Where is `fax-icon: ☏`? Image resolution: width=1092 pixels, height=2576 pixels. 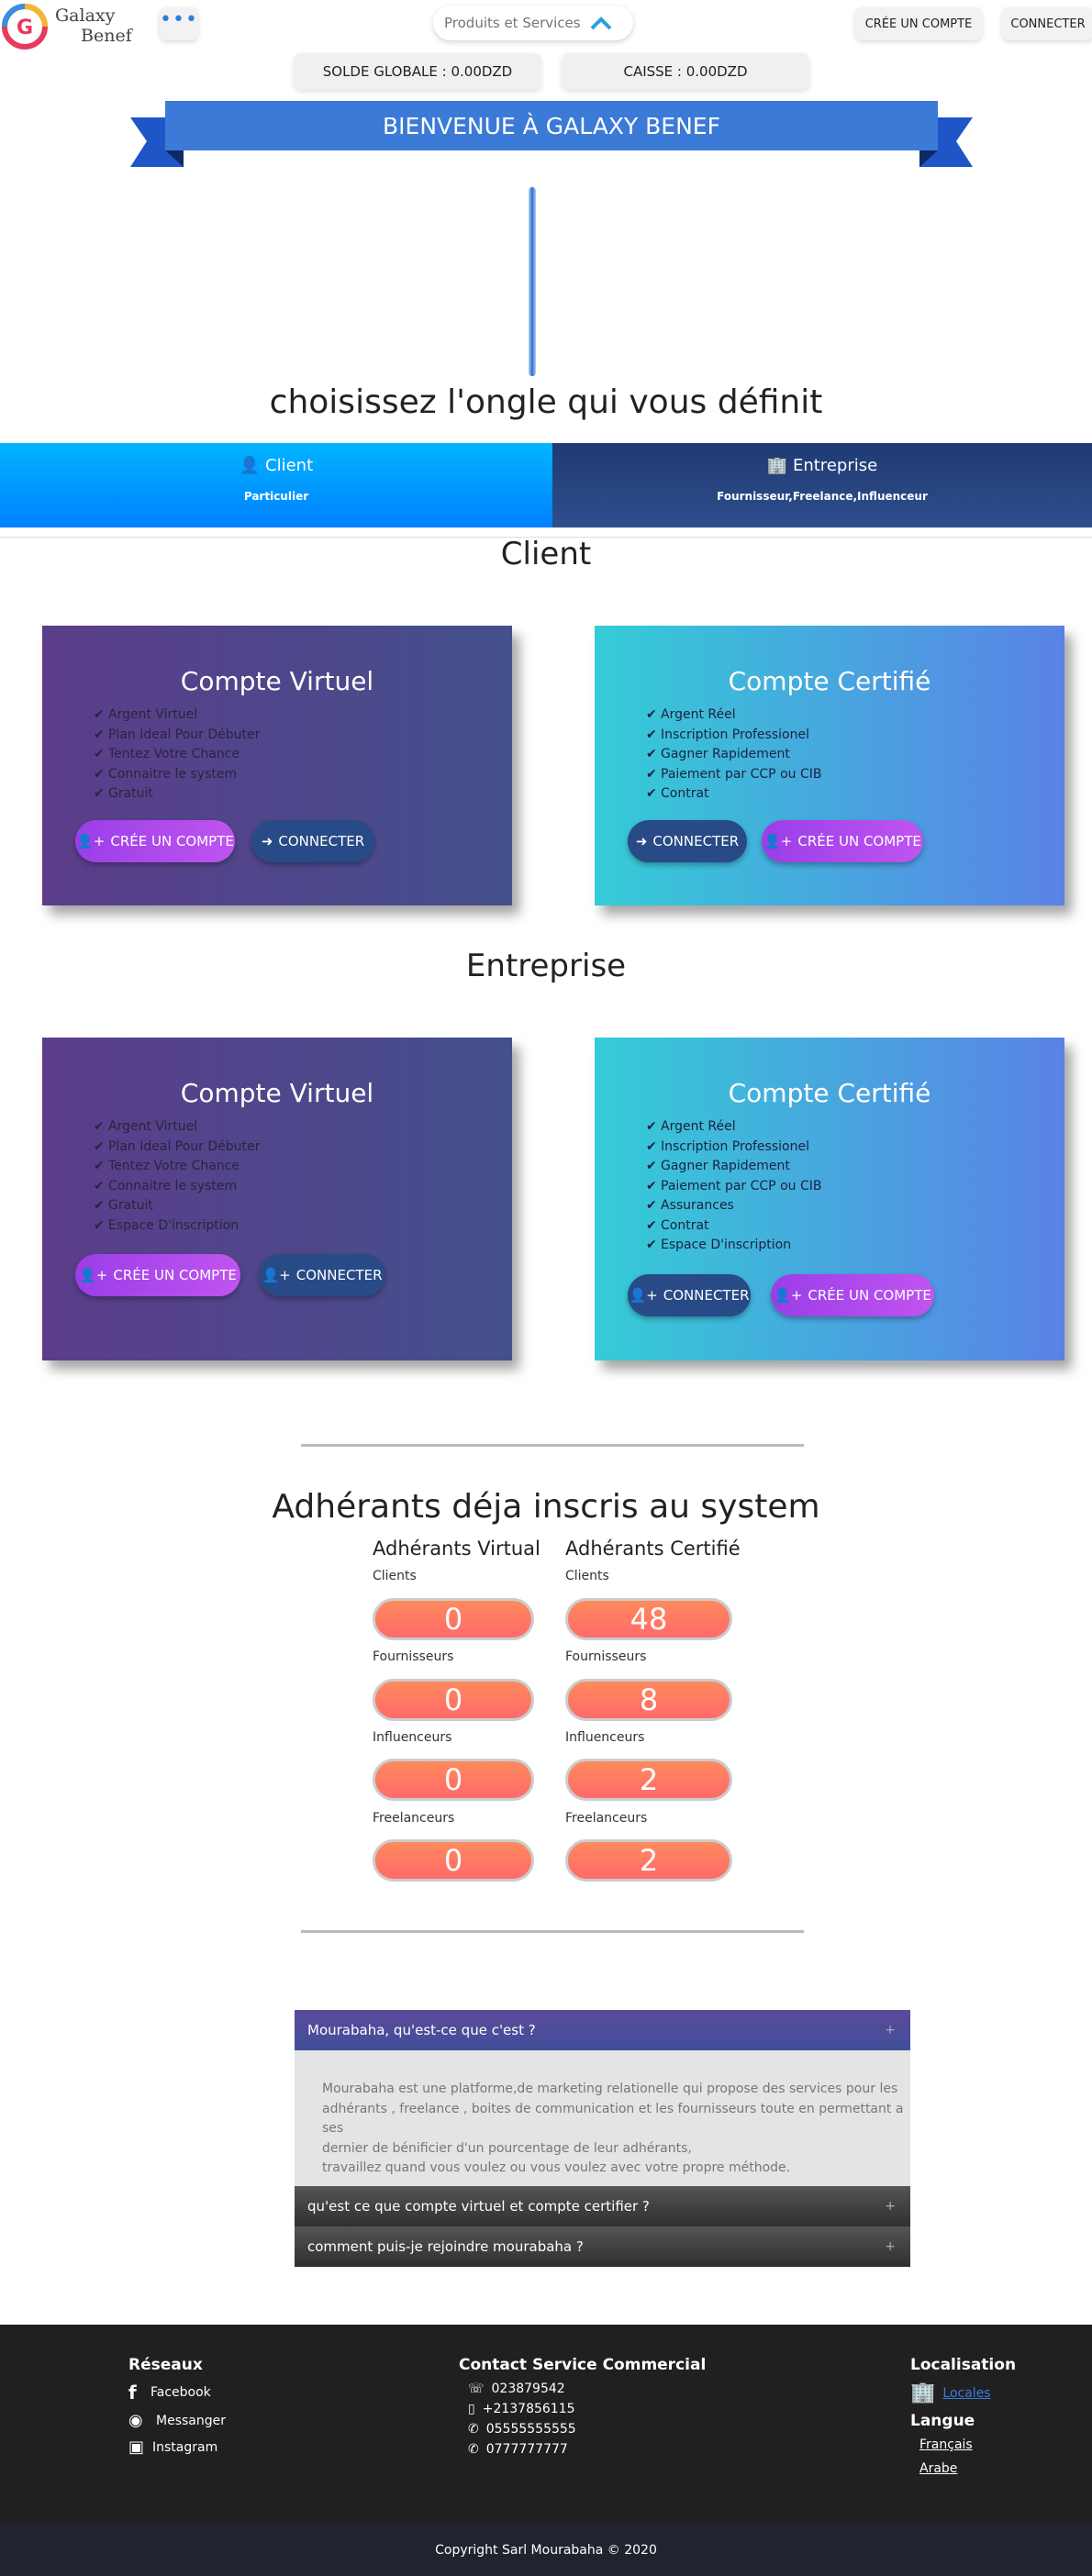 fax-icon: ☏ is located at coordinates (476, 2389).